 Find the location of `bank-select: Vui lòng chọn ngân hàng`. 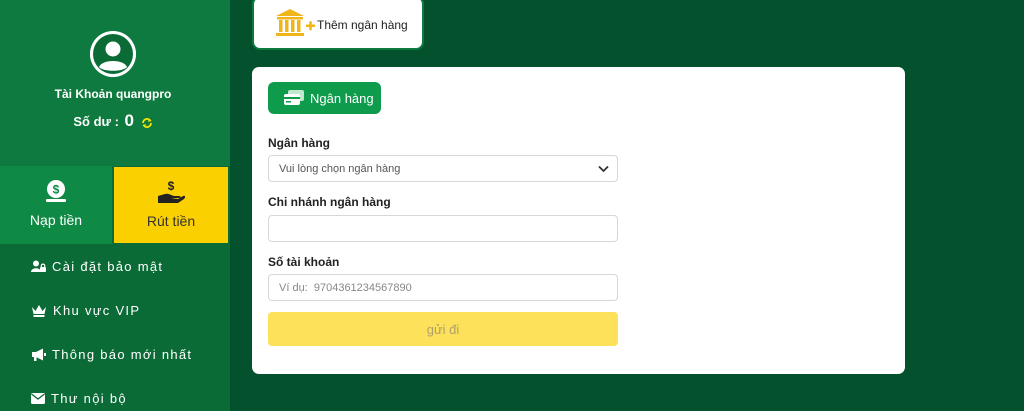

bank-select: Vui lòng chọn ngân hàng is located at coordinates (443, 168).